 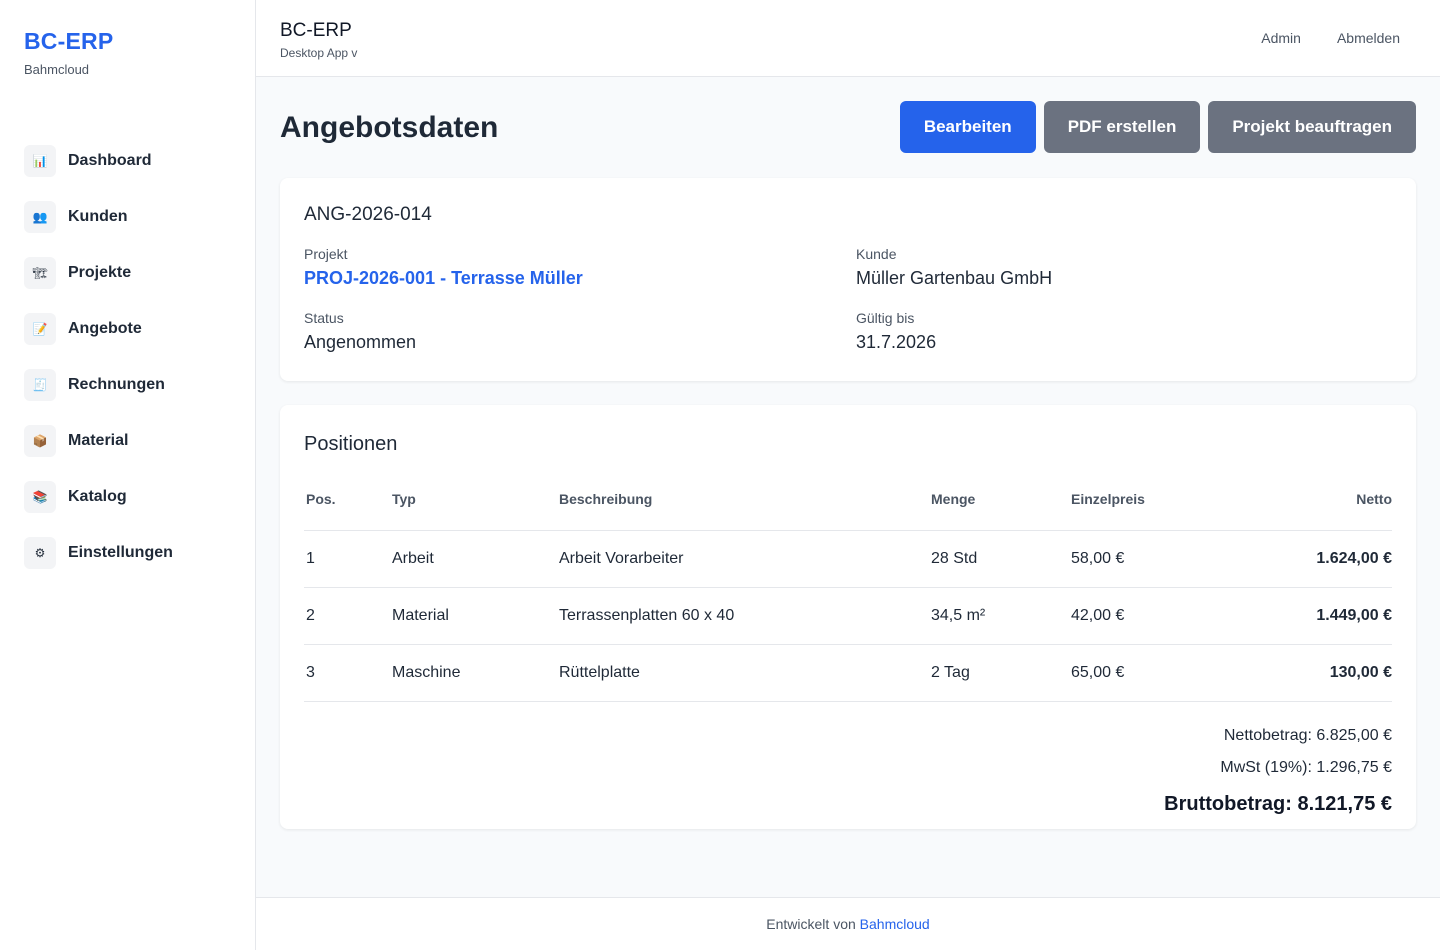 I want to click on cell-menge: 28 Std, so click(x=1001, y=559).